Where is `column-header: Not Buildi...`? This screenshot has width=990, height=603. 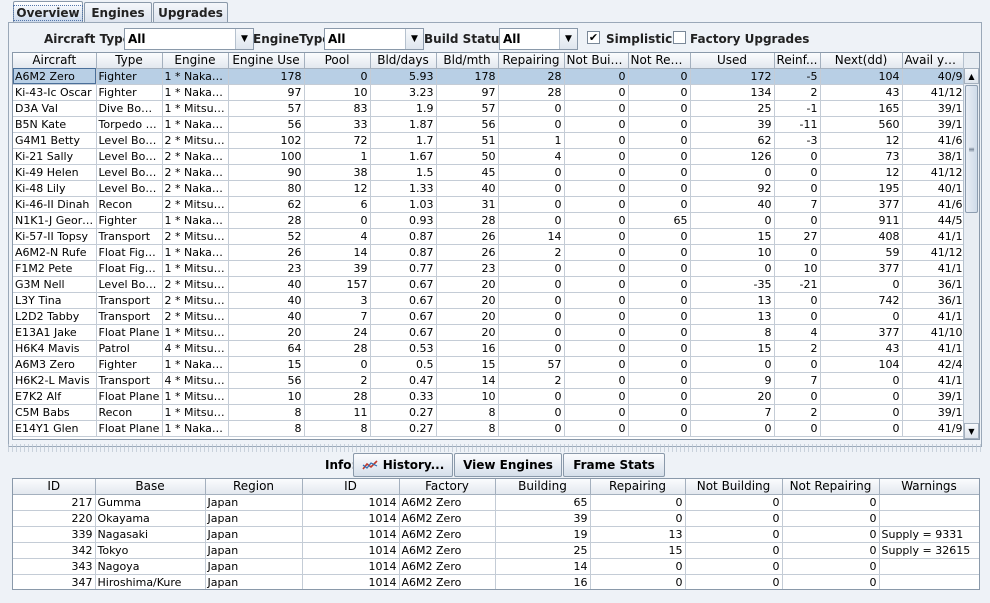 column-header: Not Buildi... is located at coordinates (596, 61).